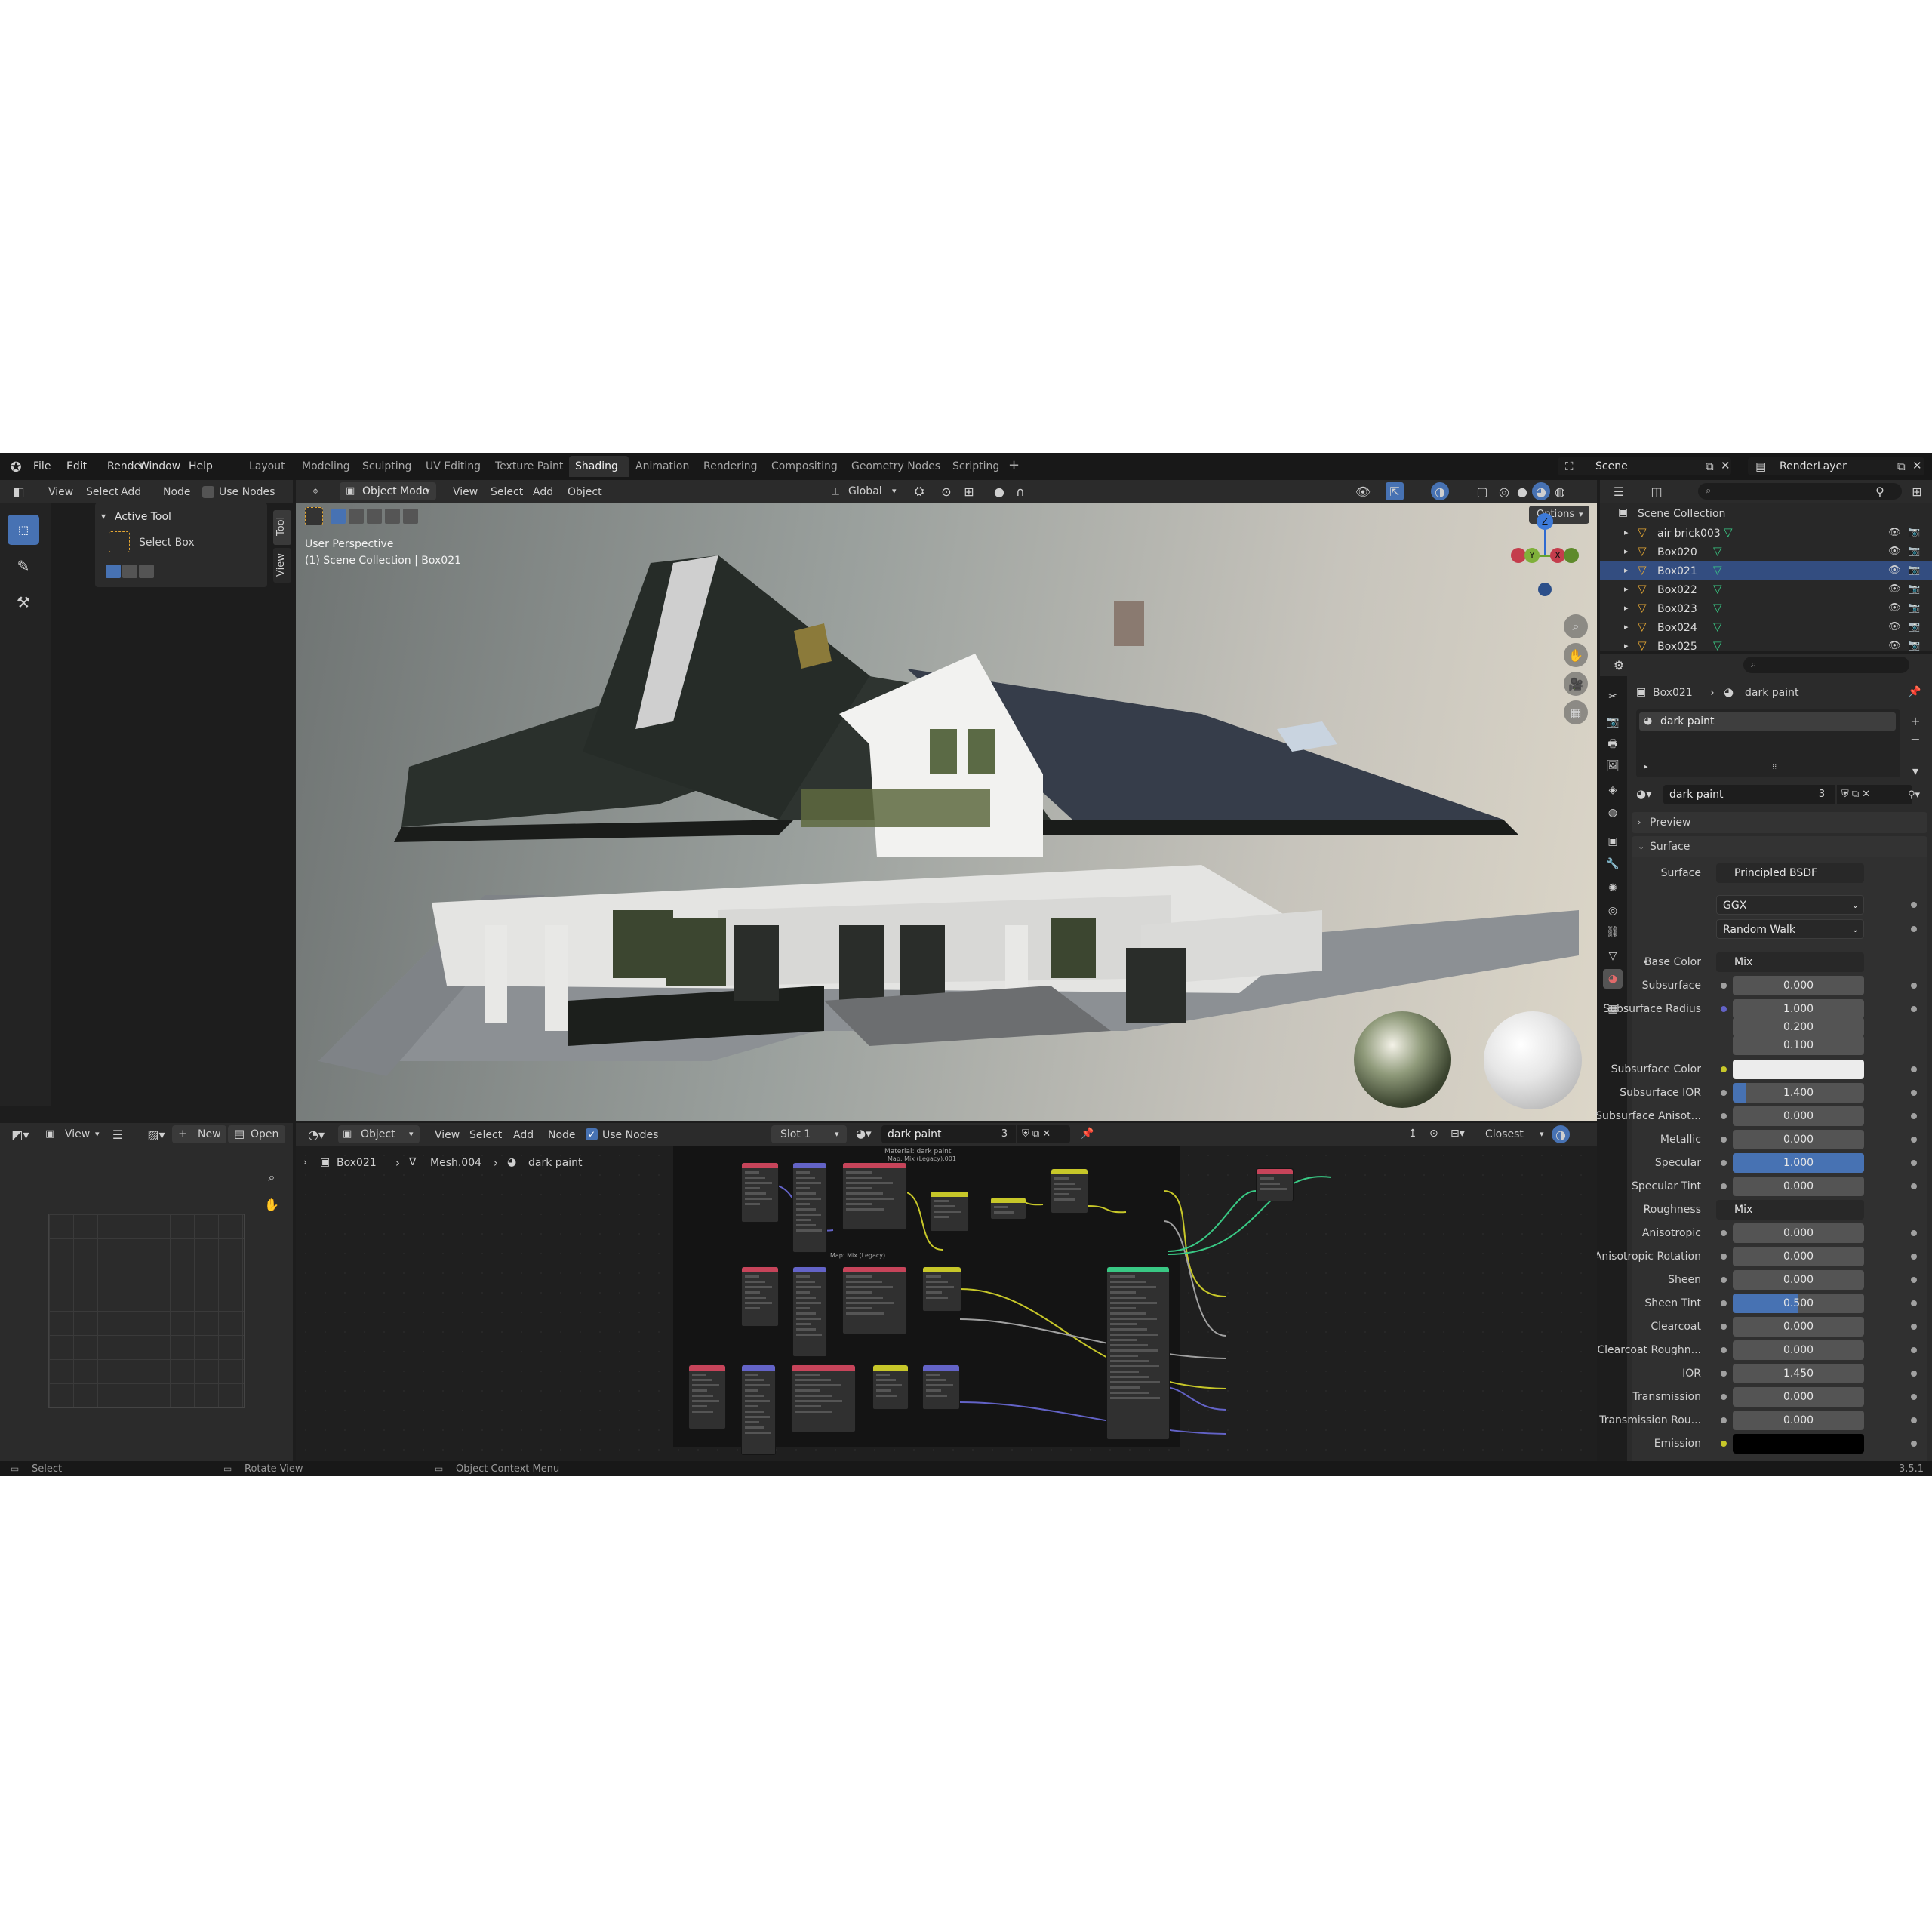  What do you see at coordinates (1576, 655) in the screenshot?
I see `pan-hand-icon: ✋` at bounding box center [1576, 655].